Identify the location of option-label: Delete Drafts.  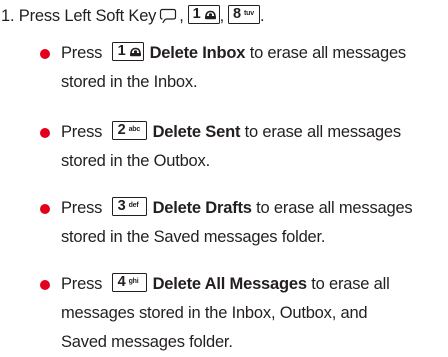
(202, 208).